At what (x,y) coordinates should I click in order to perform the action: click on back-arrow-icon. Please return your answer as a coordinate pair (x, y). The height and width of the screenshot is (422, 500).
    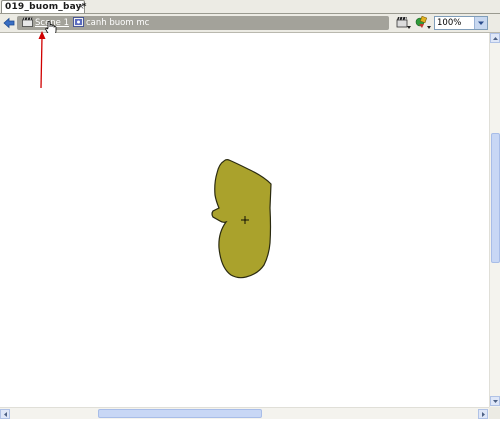
    Looking at the image, I should click on (9, 23).